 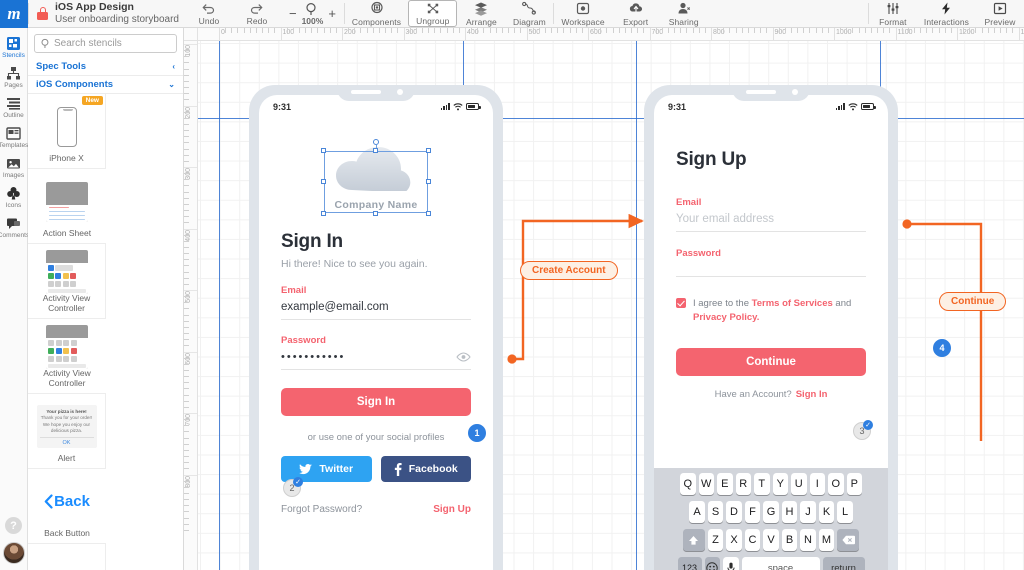 What do you see at coordinates (752, 540) in the screenshot?
I see `keyboard-key-c: C` at bounding box center [752, 540].